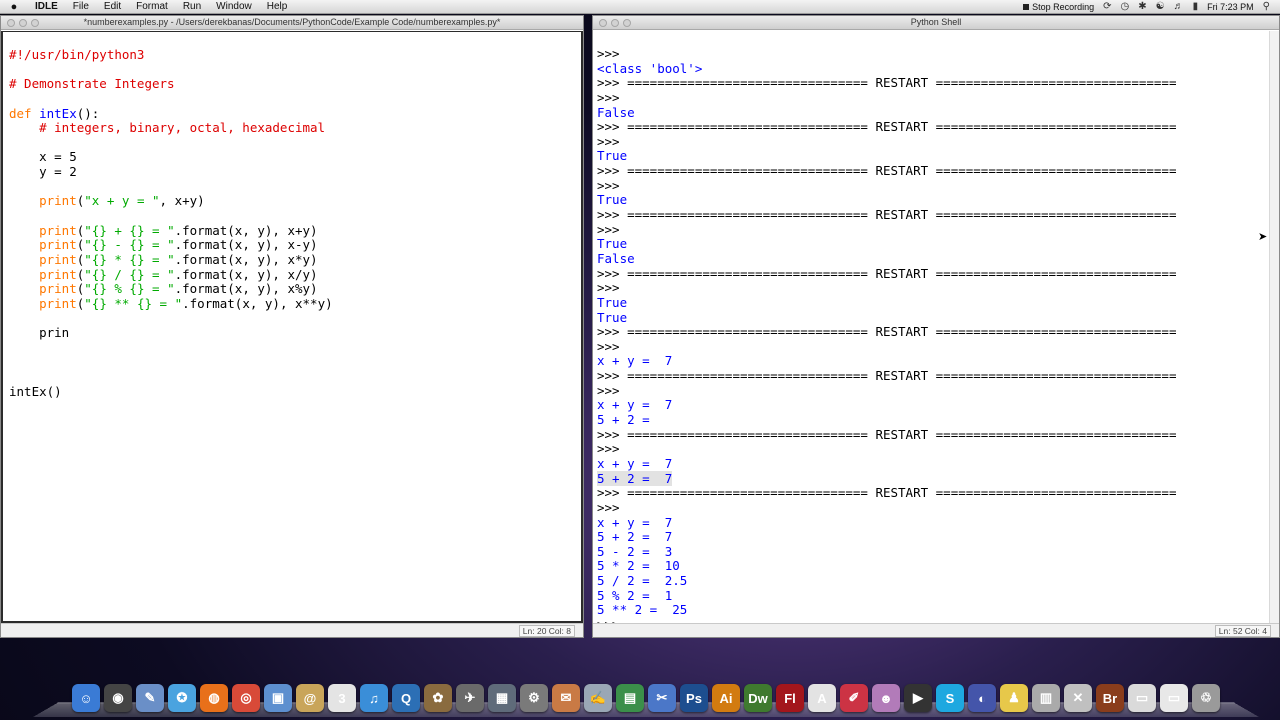  What do you see at coordinates (113, 6) in the screenshot?
I see `menu-edit: Edit` at bounding box center [113, 6].